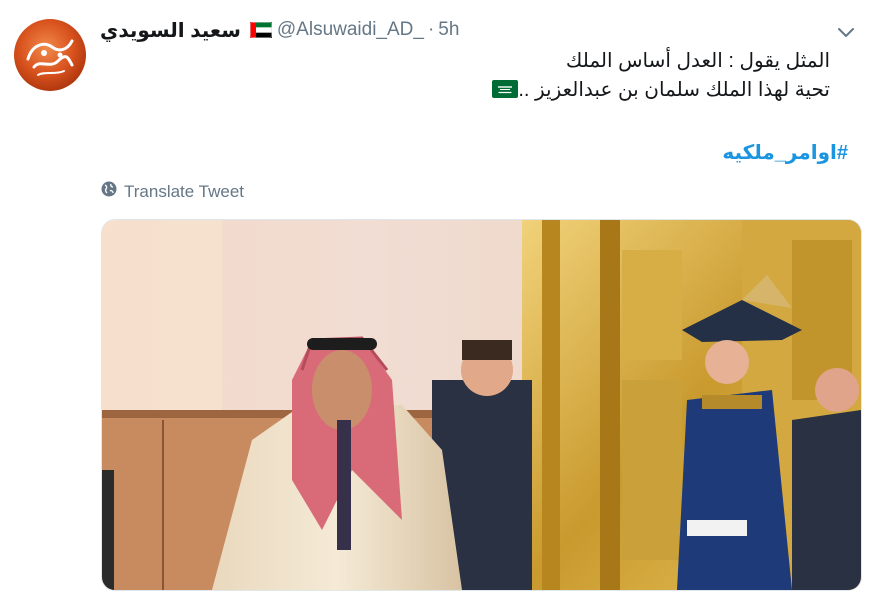 The image size is (874, 591). I want to click on author-name: سعيد السويدي, so click(170, 30).